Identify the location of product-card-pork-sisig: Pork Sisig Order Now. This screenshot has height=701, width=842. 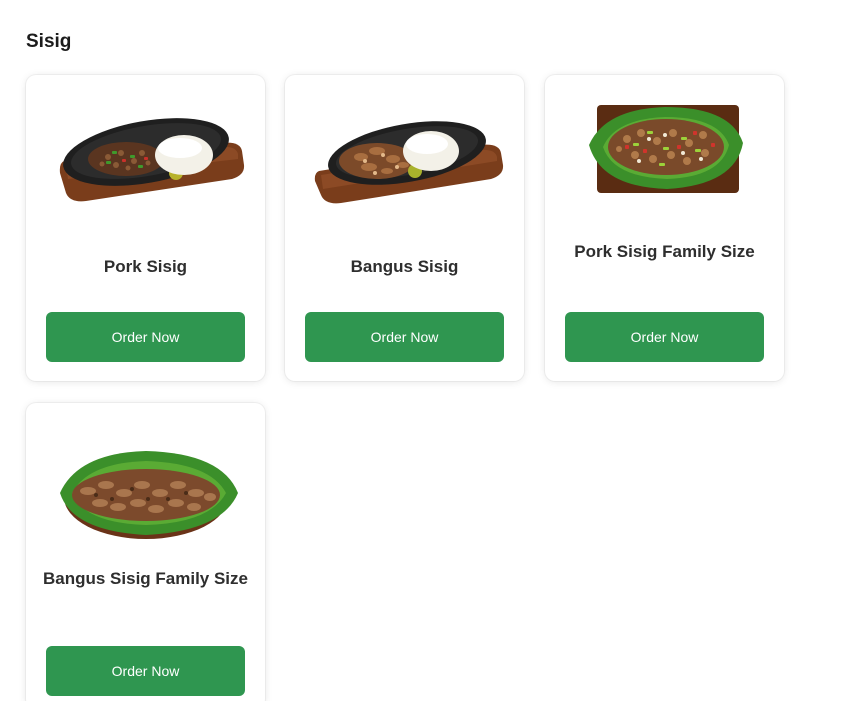
(145, 228).